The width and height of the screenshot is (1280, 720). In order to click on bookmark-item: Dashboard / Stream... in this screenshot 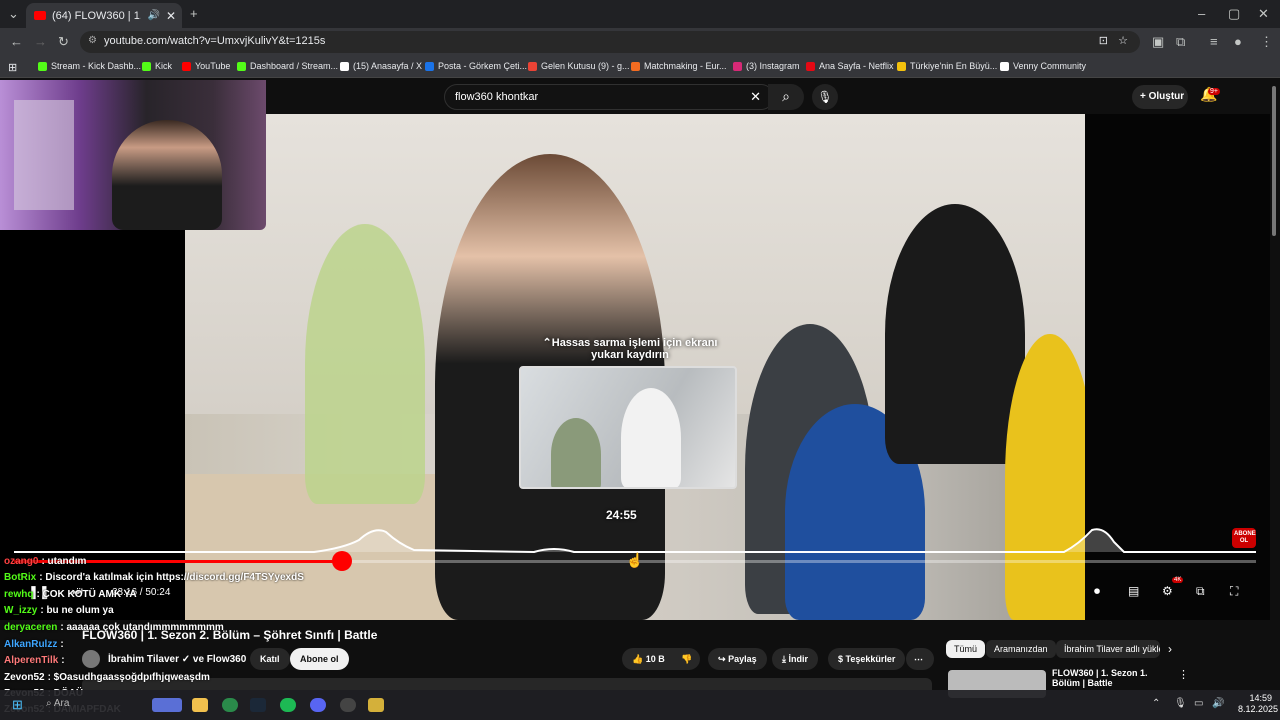, I will do `click(287, 66)`.